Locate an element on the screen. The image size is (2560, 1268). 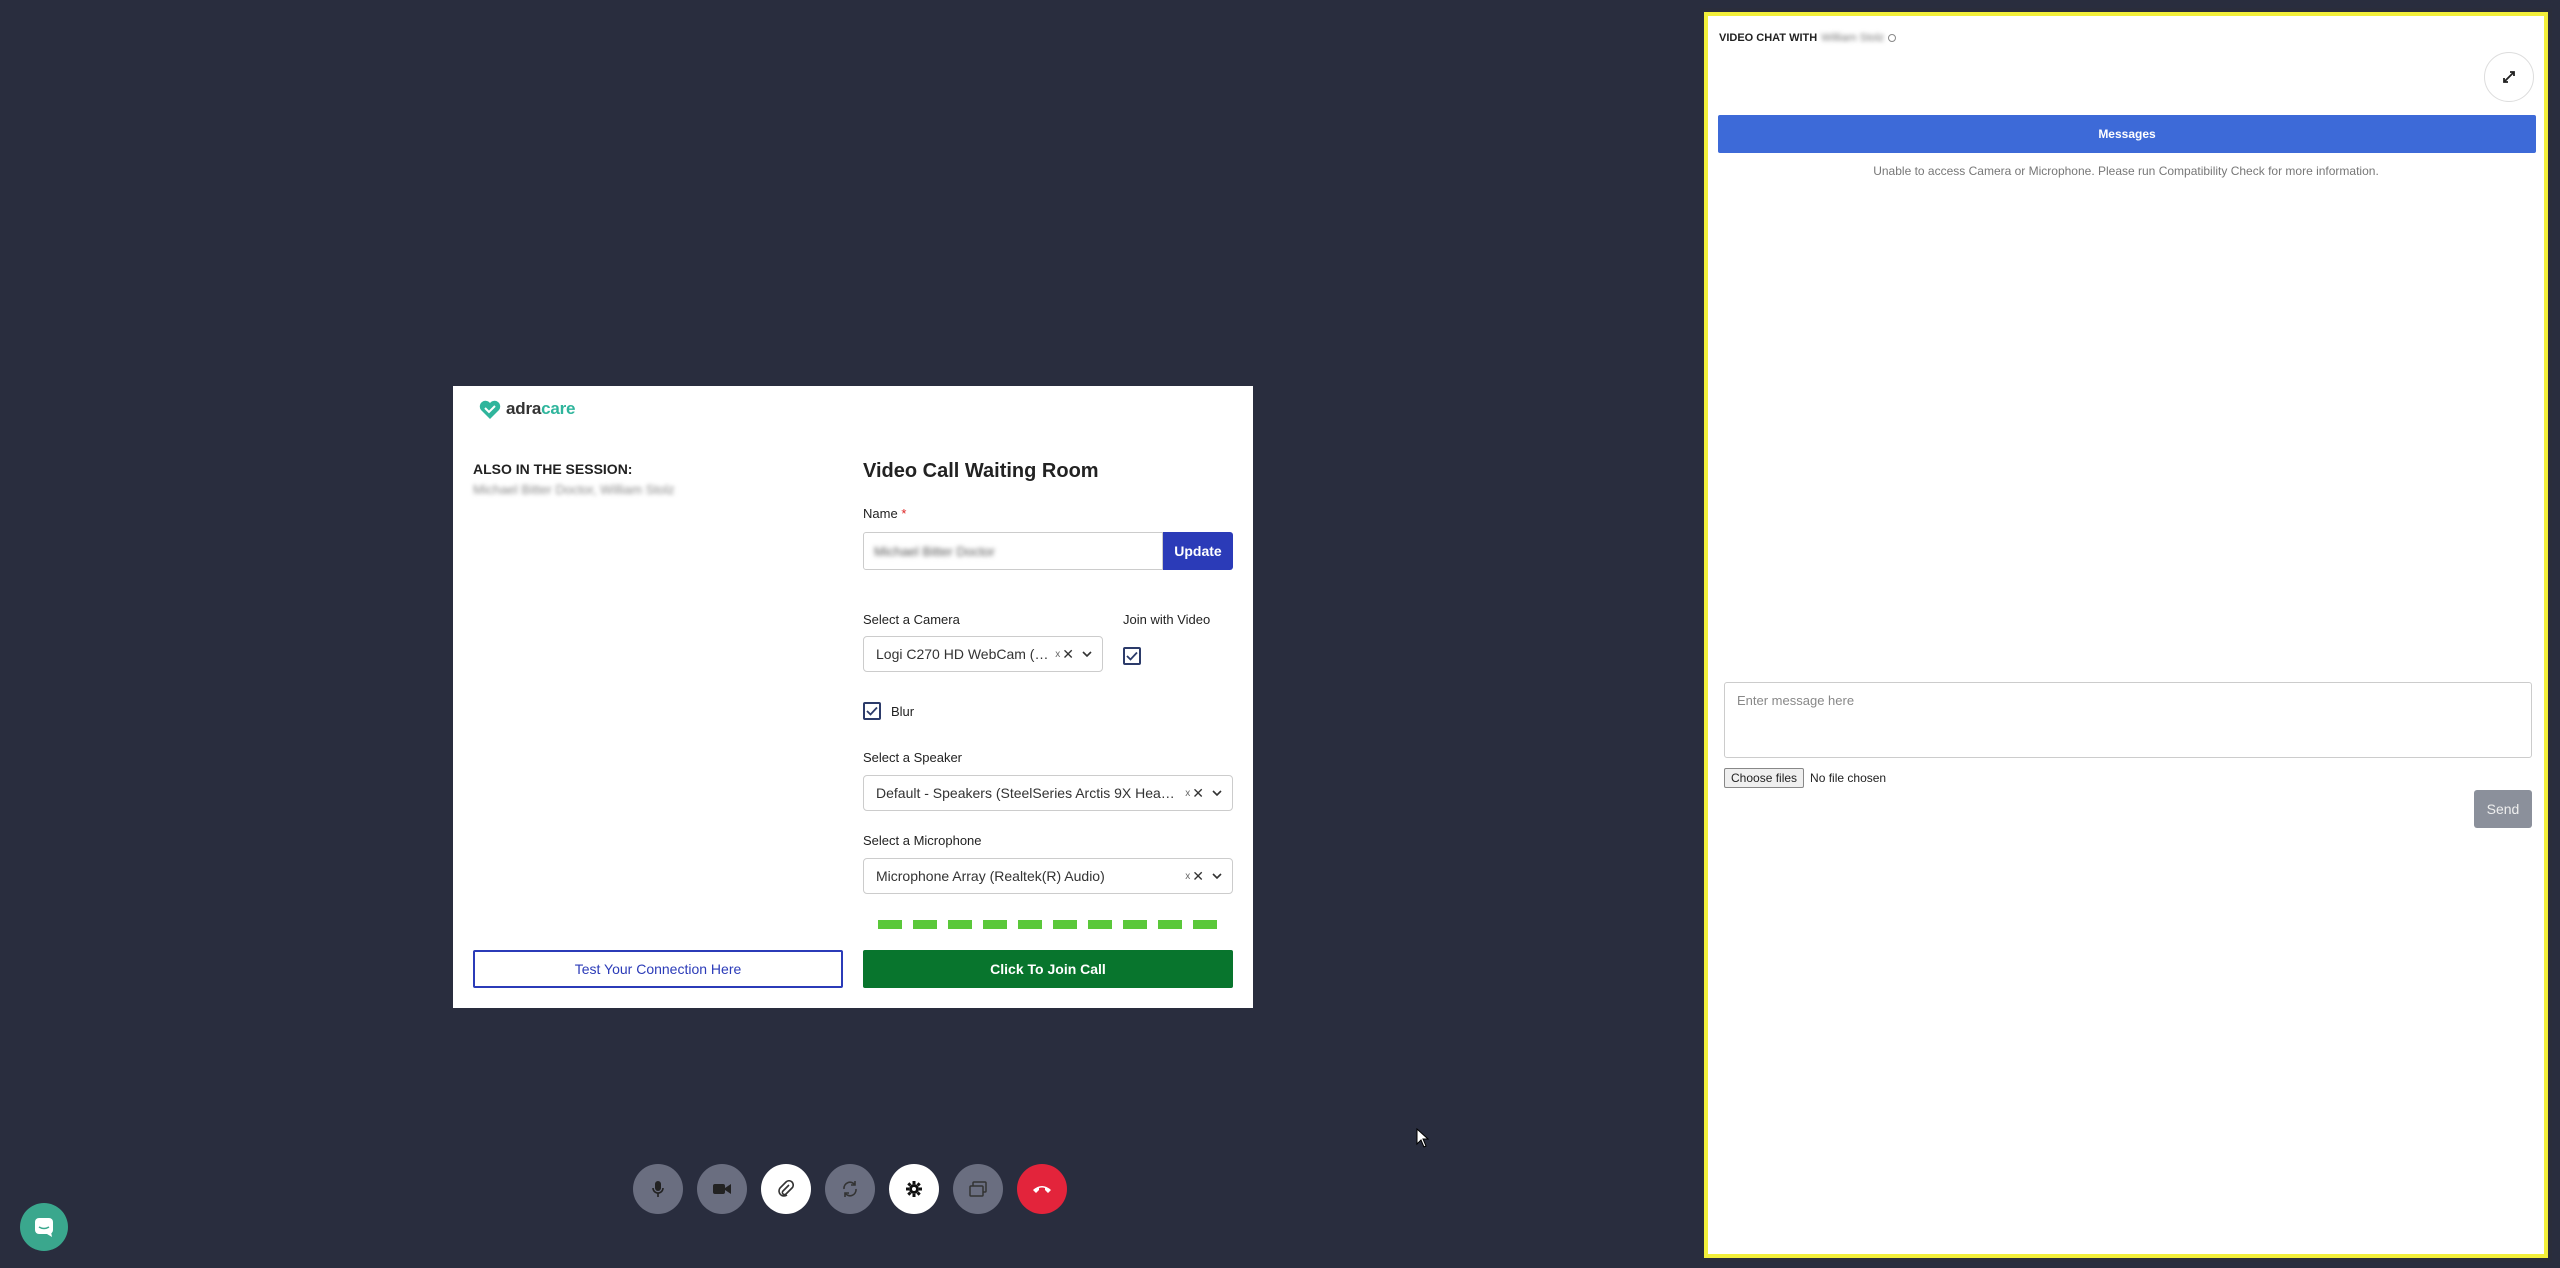
file-picker: Choose files No file chosen is located at coordinates (1805, 778).